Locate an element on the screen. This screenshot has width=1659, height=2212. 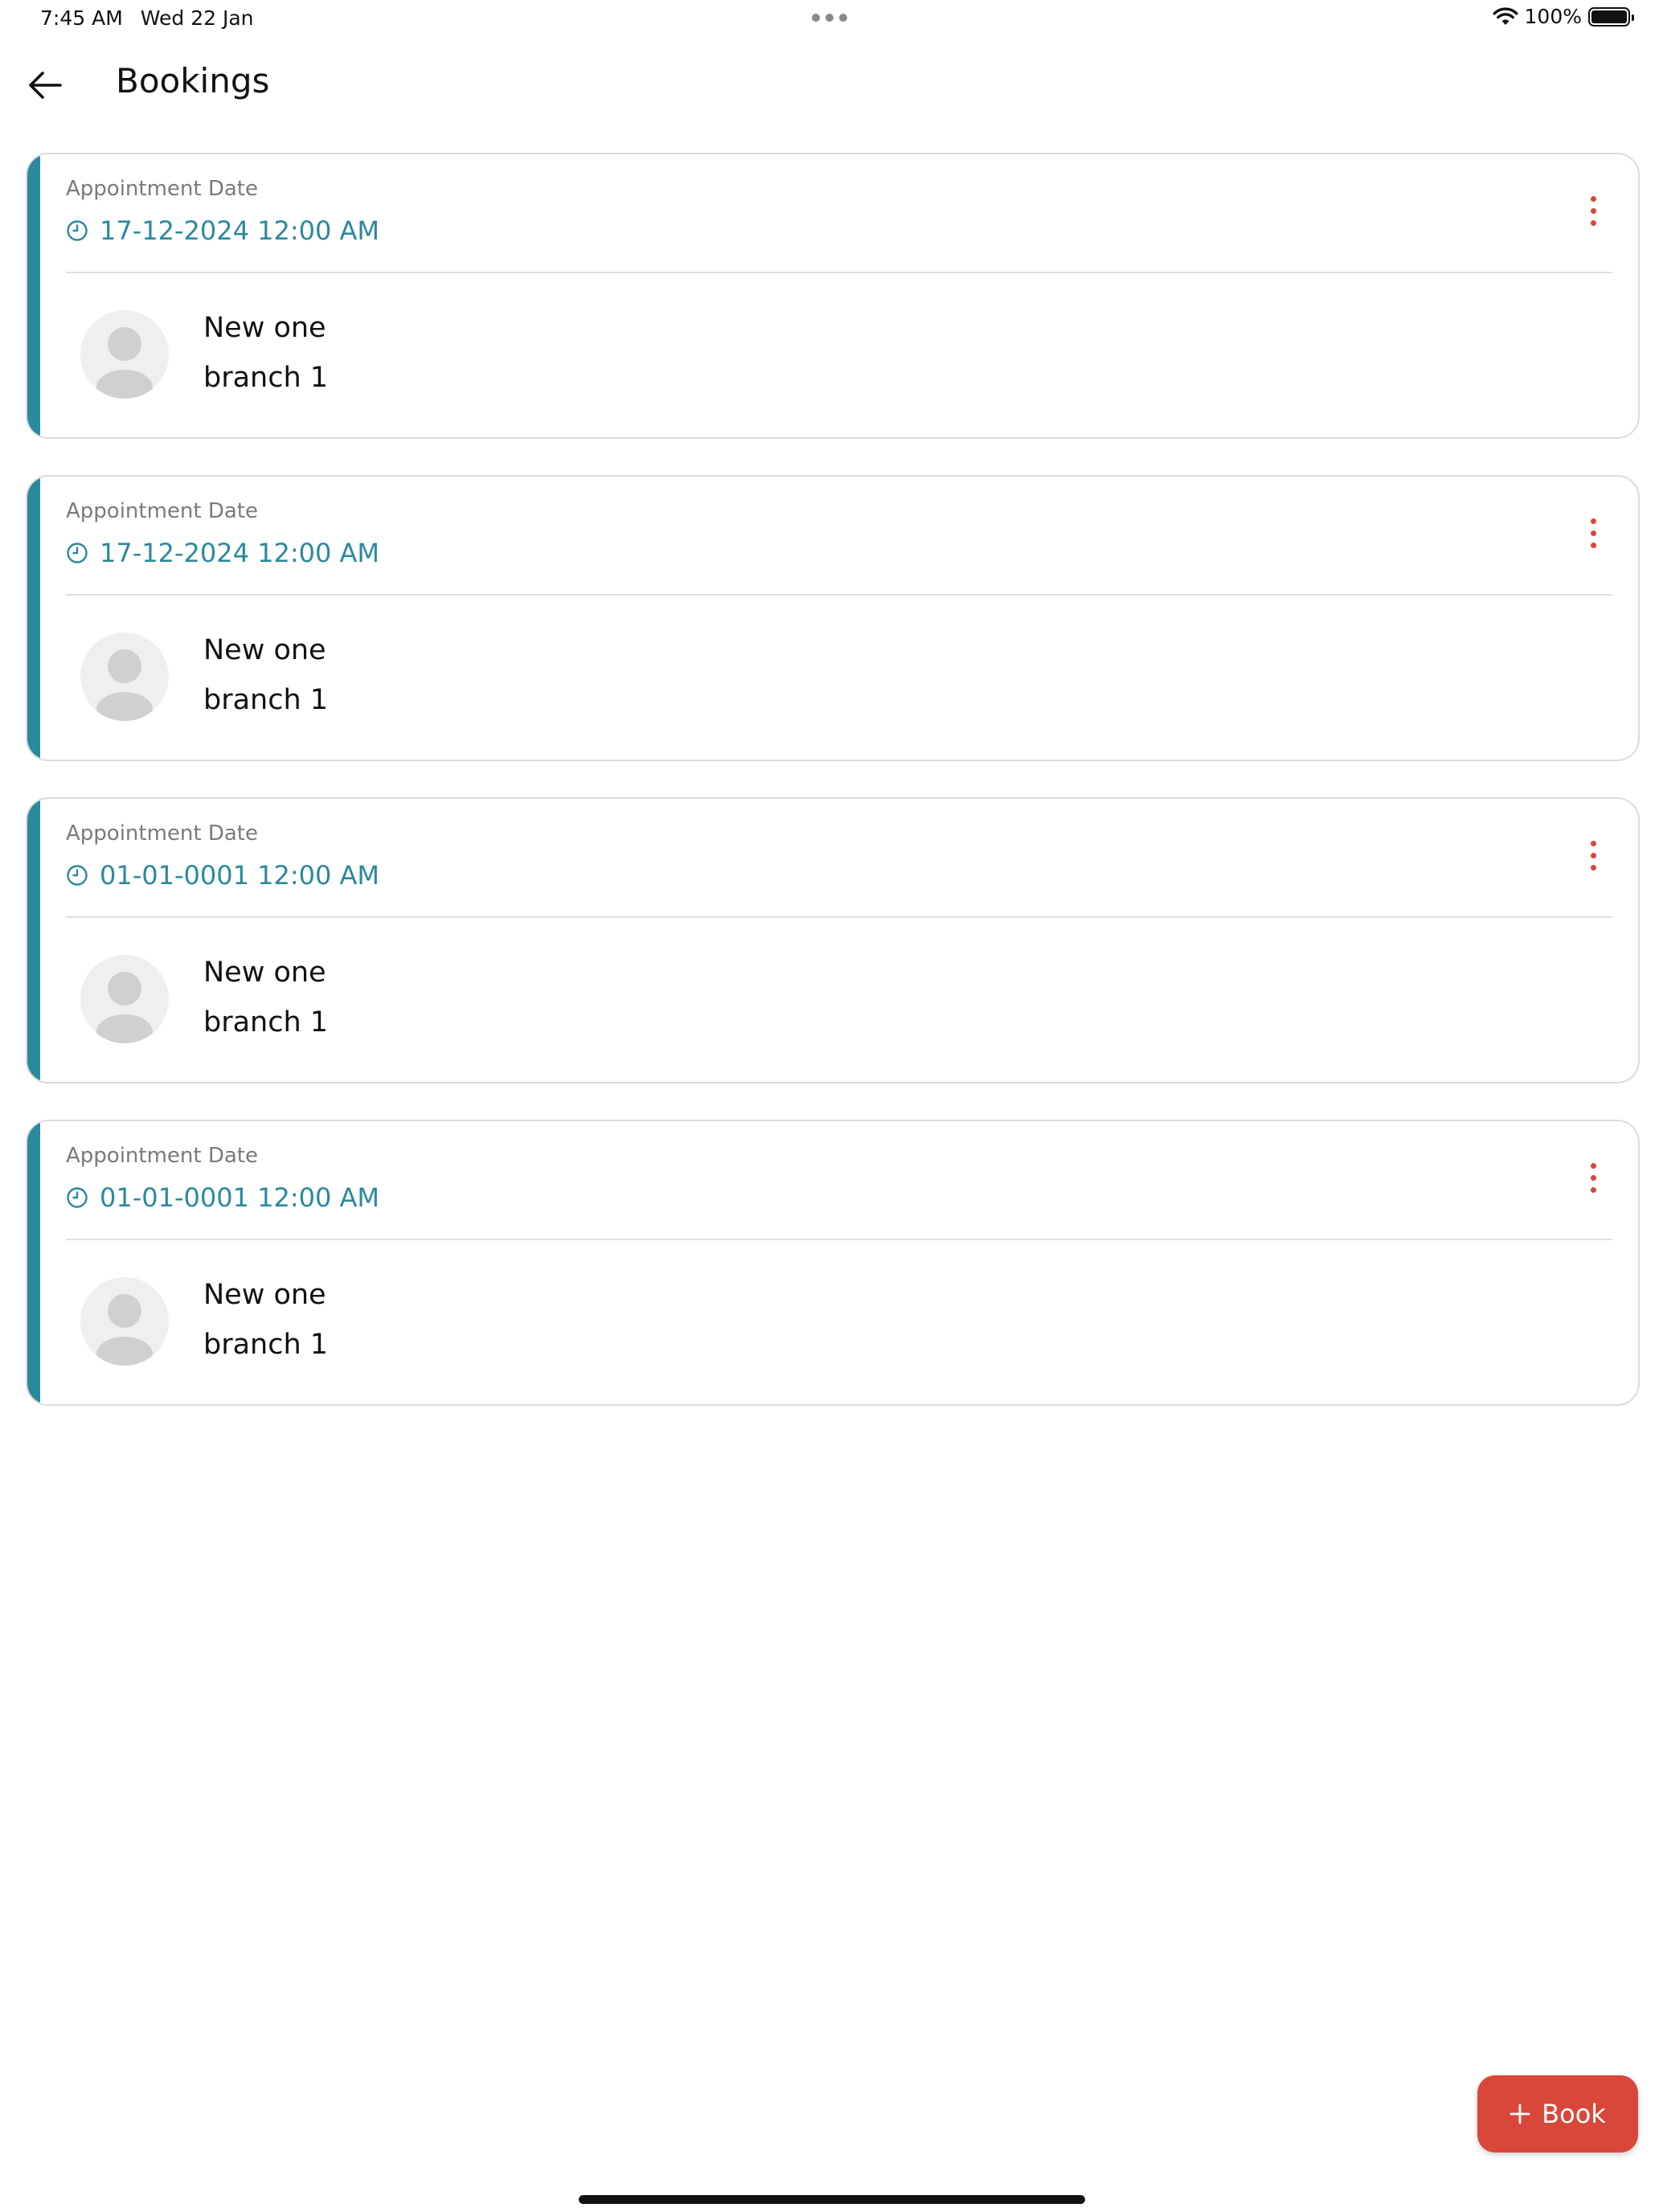
page-title: Bookings is located at coordinates (193, 80).